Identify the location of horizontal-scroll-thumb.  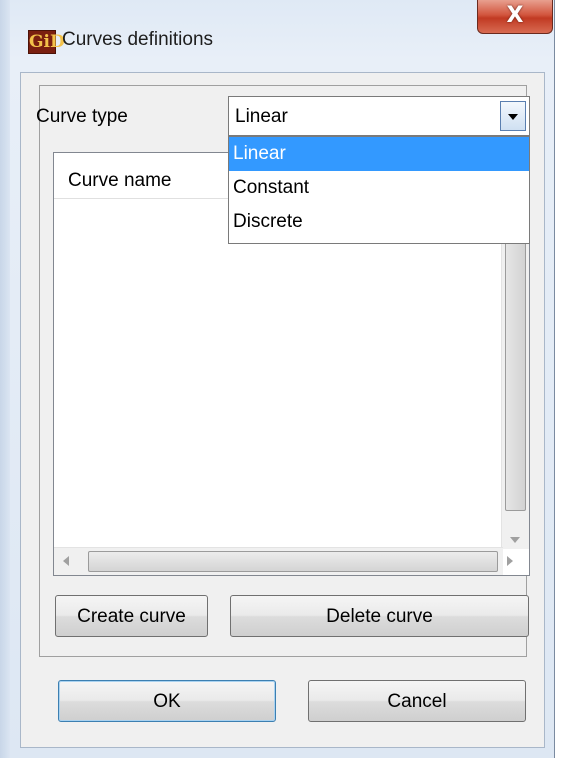
(293, 561).